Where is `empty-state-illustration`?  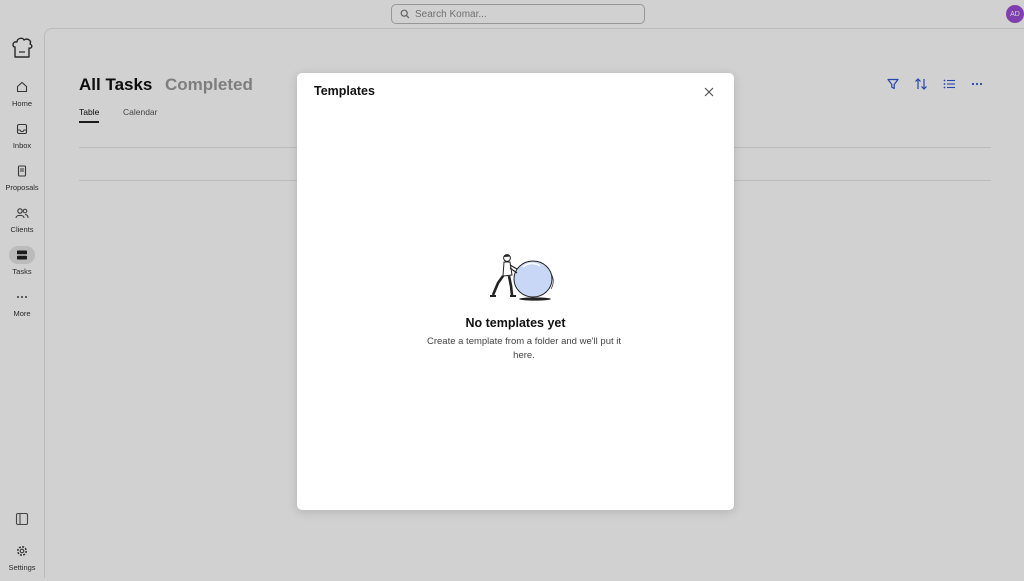 empty-state-illustration is located at coordinates (522, 277).